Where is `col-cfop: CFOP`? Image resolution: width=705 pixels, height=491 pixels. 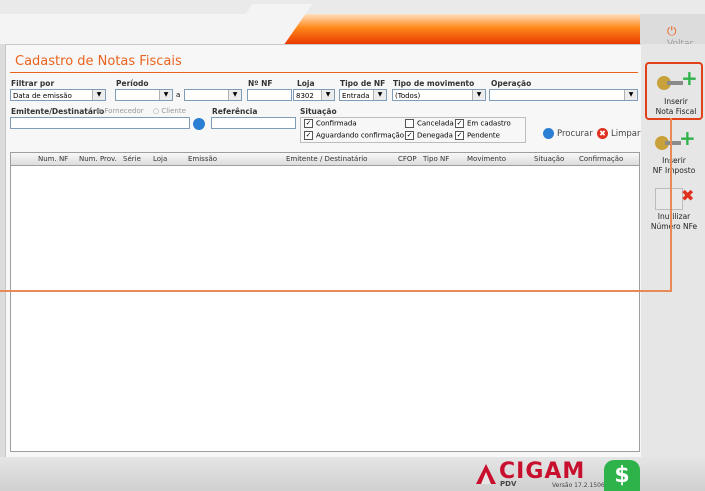
col-cfop: CFOP is located at coordinates (407, 159).